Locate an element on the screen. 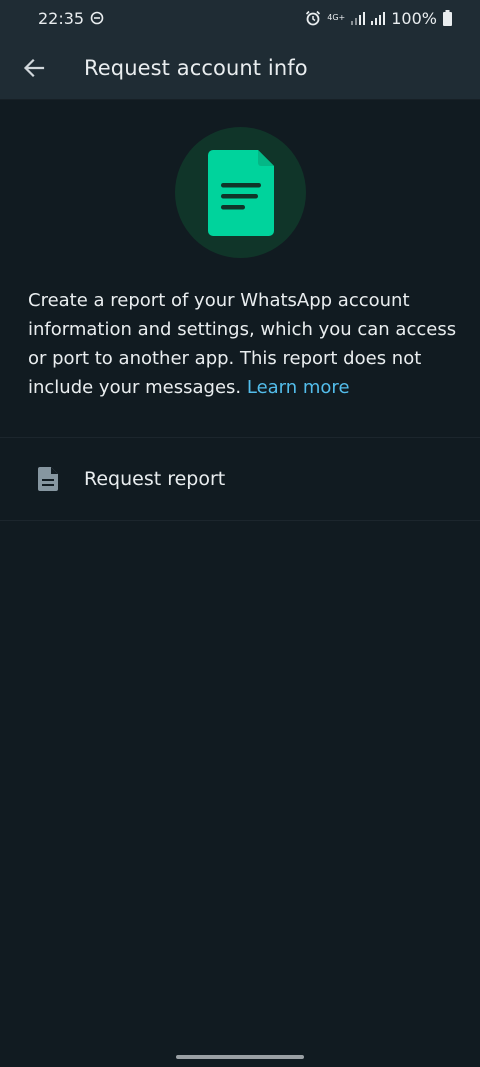 The height and width of the screenshot is (1067, 480). learn-more-link: Learn more is located at coordinates (298, 387).